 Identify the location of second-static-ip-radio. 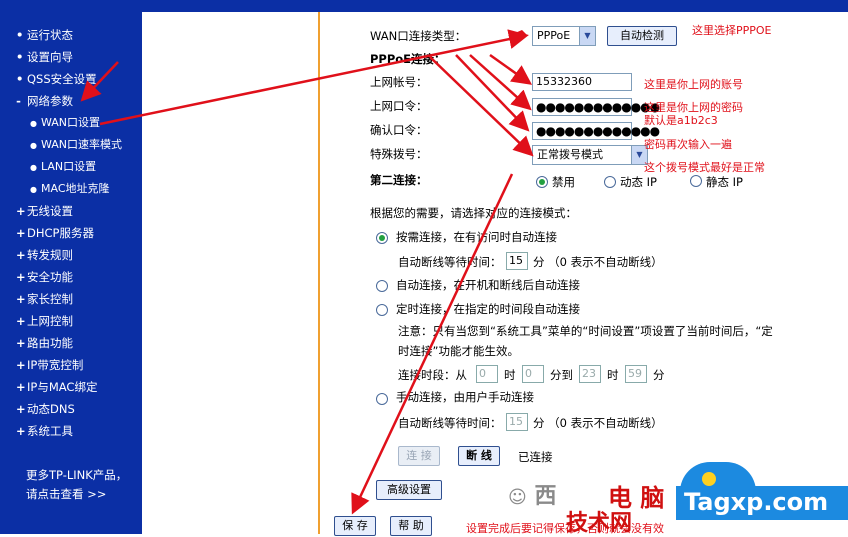
(696, 181).